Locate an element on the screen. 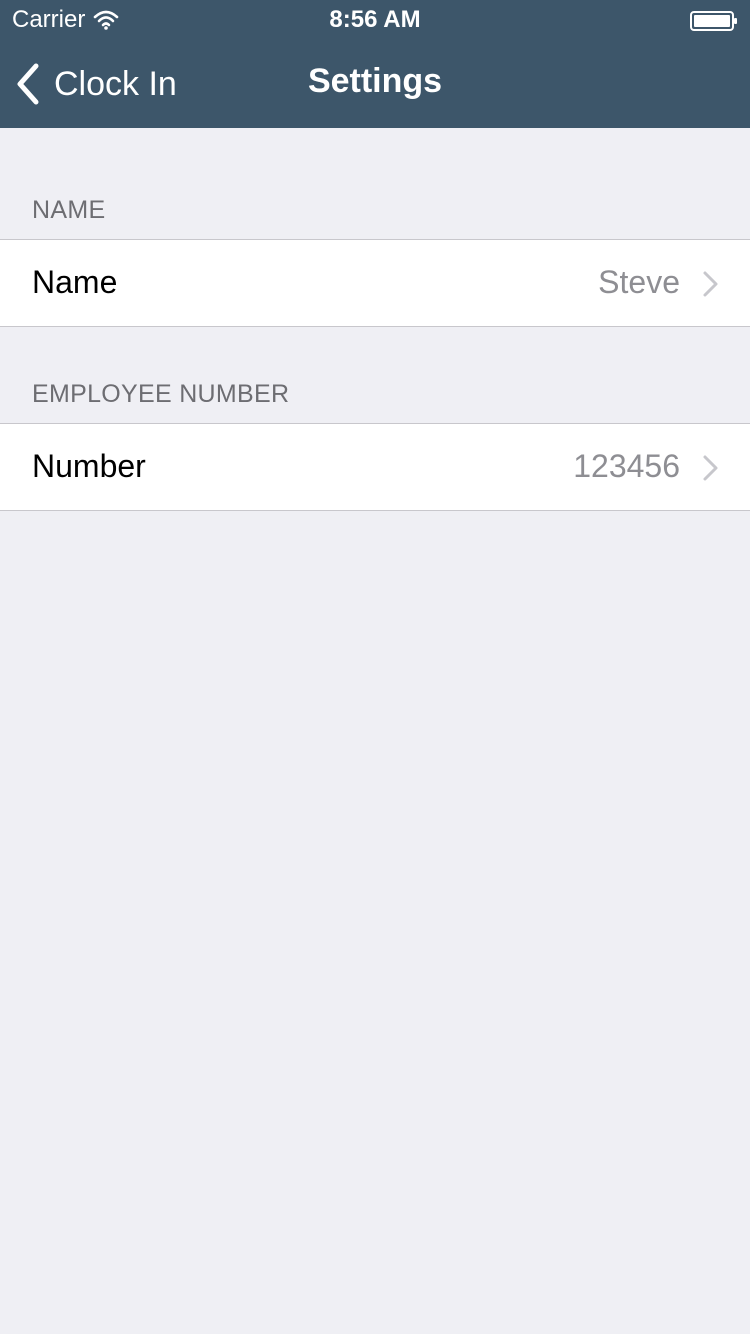 The width and height of the screenshot is (750, 1334). name-row: Name Steve is located at coordinates (375, 283).